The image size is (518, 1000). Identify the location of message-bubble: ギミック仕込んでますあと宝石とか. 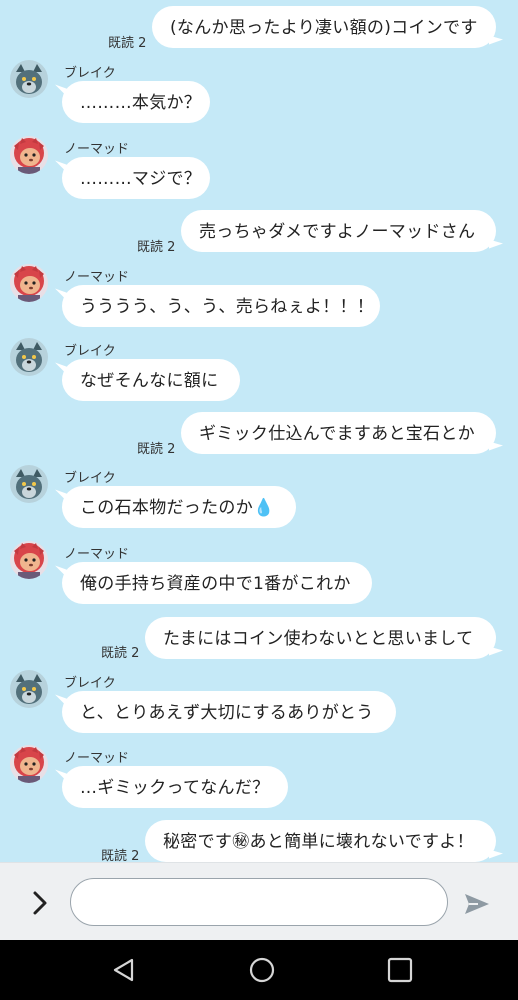
(338, 433).